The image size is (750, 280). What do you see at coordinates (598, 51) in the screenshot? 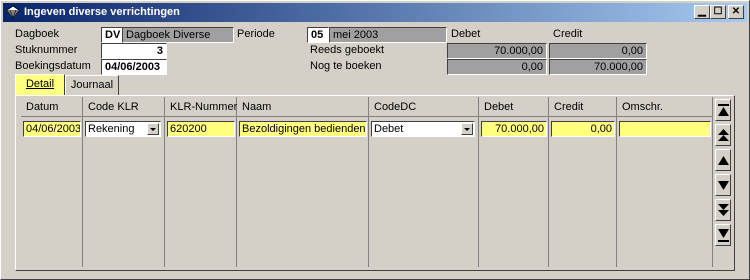
I see `reeds-geboekt-credit: 0,00` at bounding box center [598, 51].